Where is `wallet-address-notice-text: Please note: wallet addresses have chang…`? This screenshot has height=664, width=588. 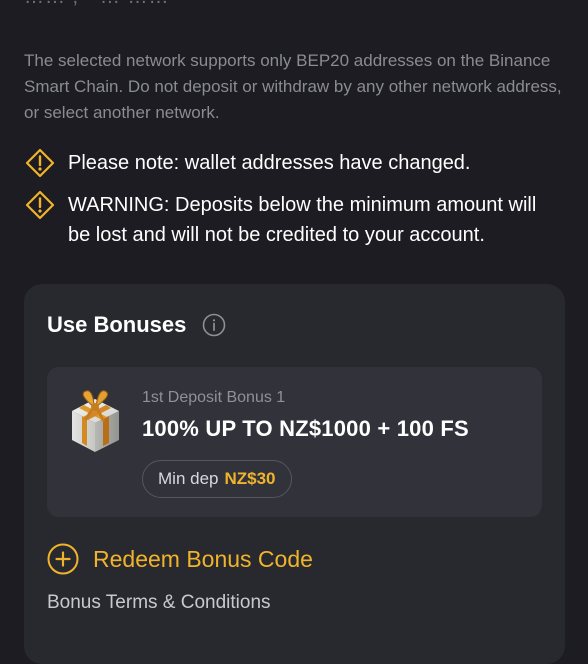
wallet-address-notice-text: Please note: wallet addresses have chang… is located at coordinates (269, 163).